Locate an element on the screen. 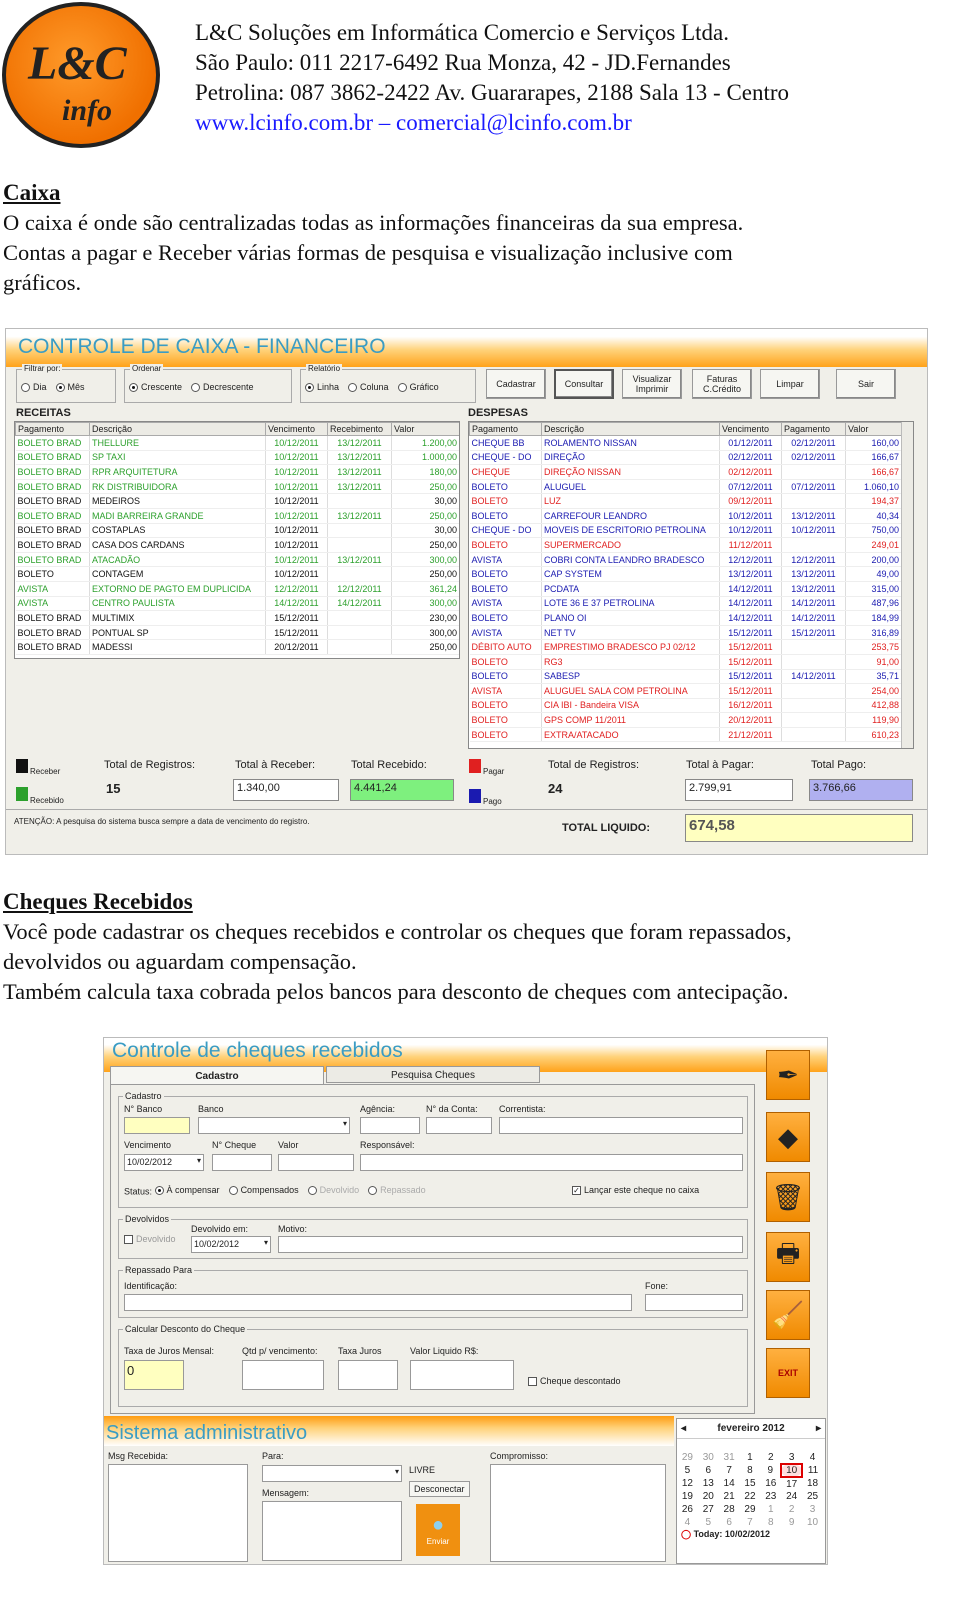 This screenshot has height=1617, width=960. n-cheque-input is located at coordinates (242, 1162).